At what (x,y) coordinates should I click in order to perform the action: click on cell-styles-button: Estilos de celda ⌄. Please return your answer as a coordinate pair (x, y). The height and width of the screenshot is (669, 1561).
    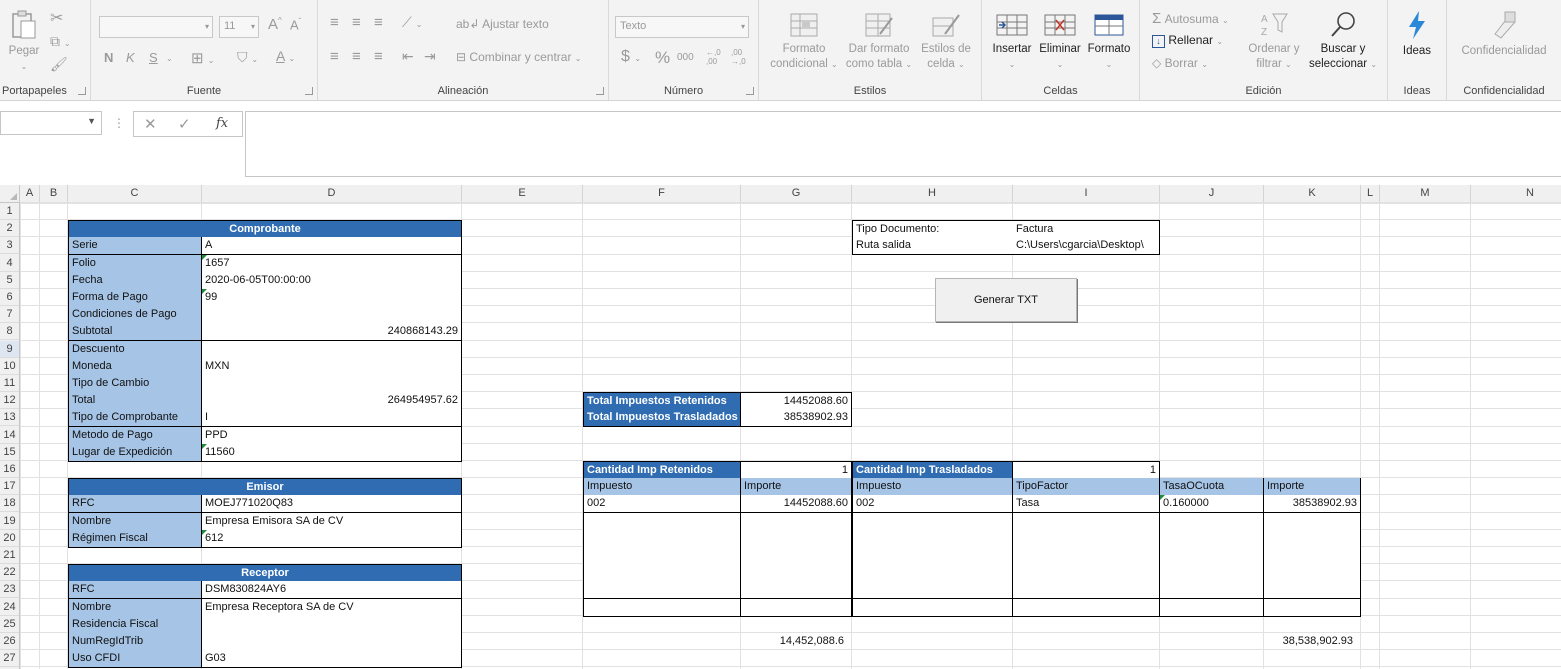
    Looking at the image, I should click on (946, 42).